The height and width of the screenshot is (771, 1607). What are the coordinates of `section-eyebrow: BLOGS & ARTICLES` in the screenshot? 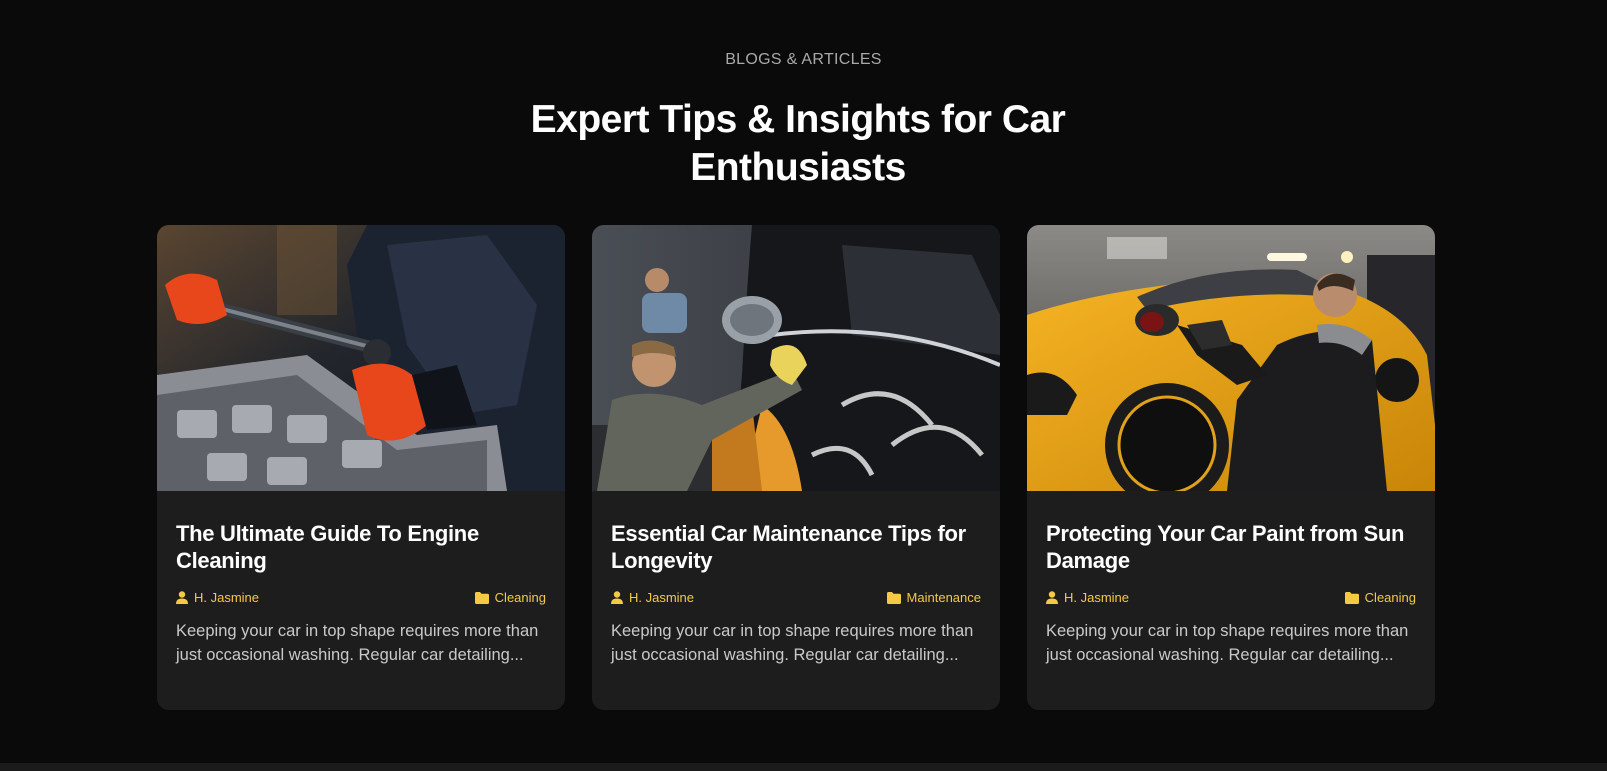 It's located at (803, 59).